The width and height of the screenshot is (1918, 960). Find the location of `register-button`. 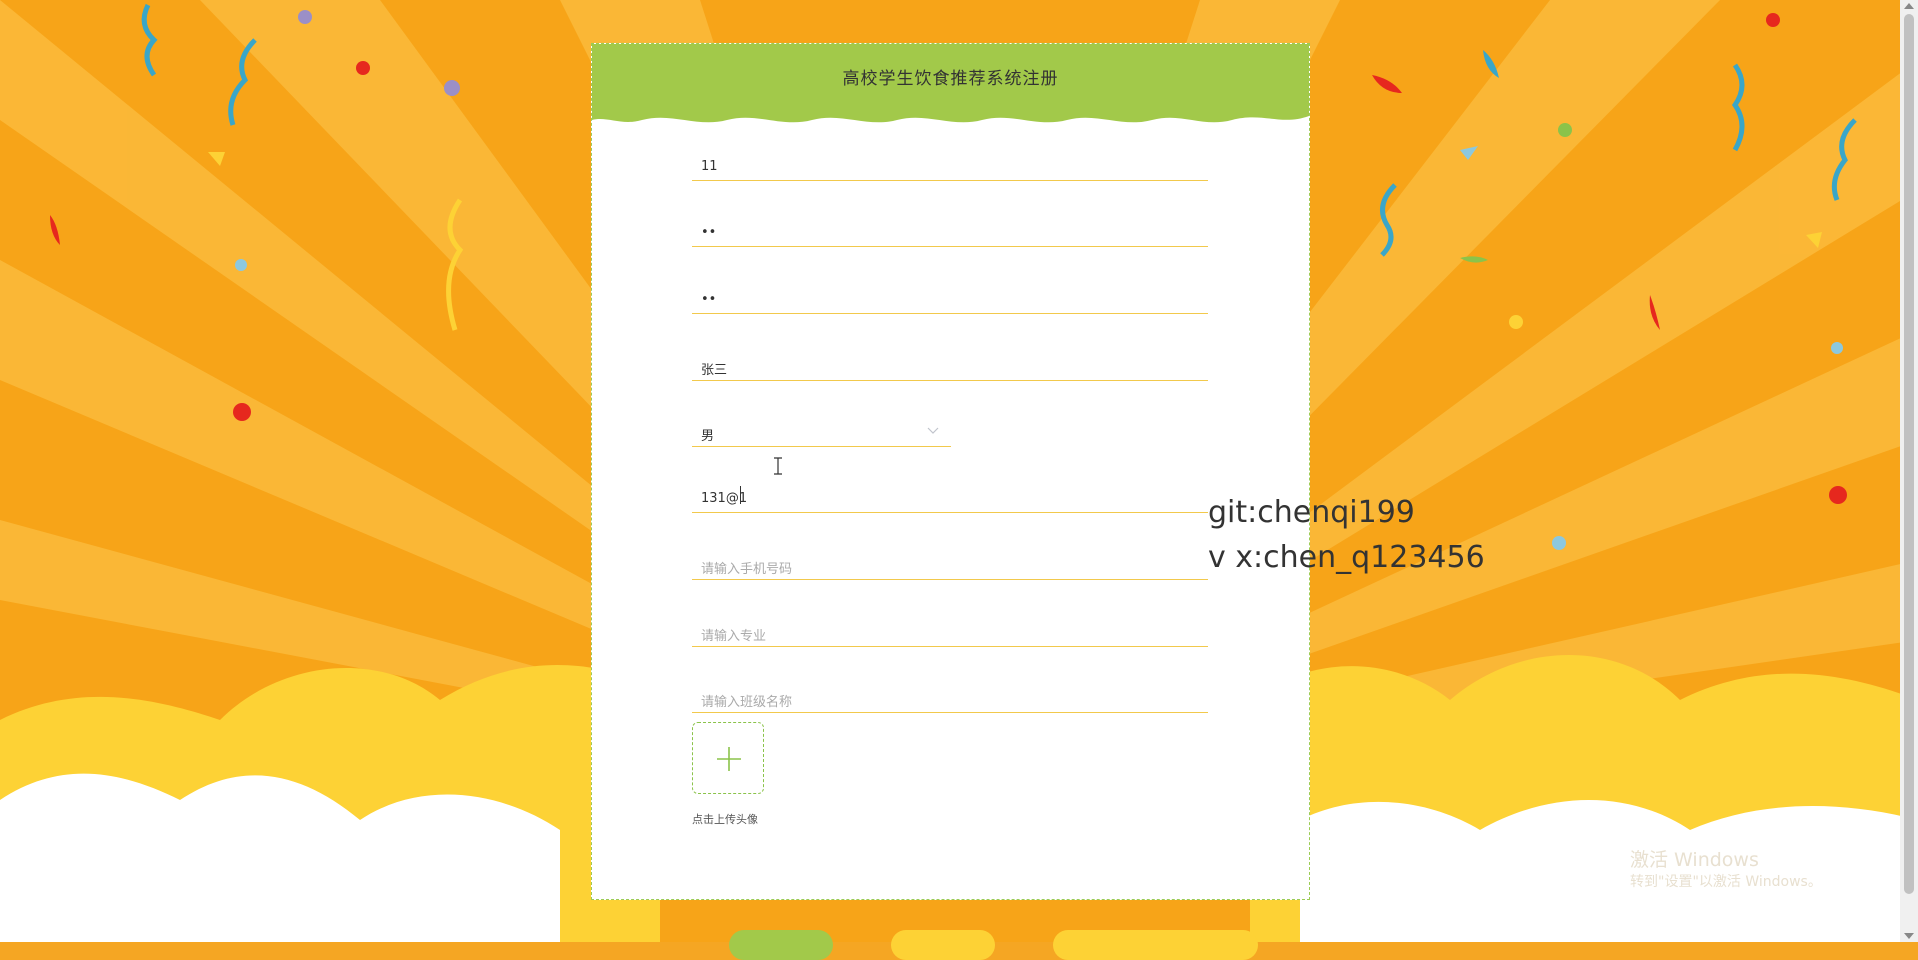

register-button is located at coordinates (781, 945).